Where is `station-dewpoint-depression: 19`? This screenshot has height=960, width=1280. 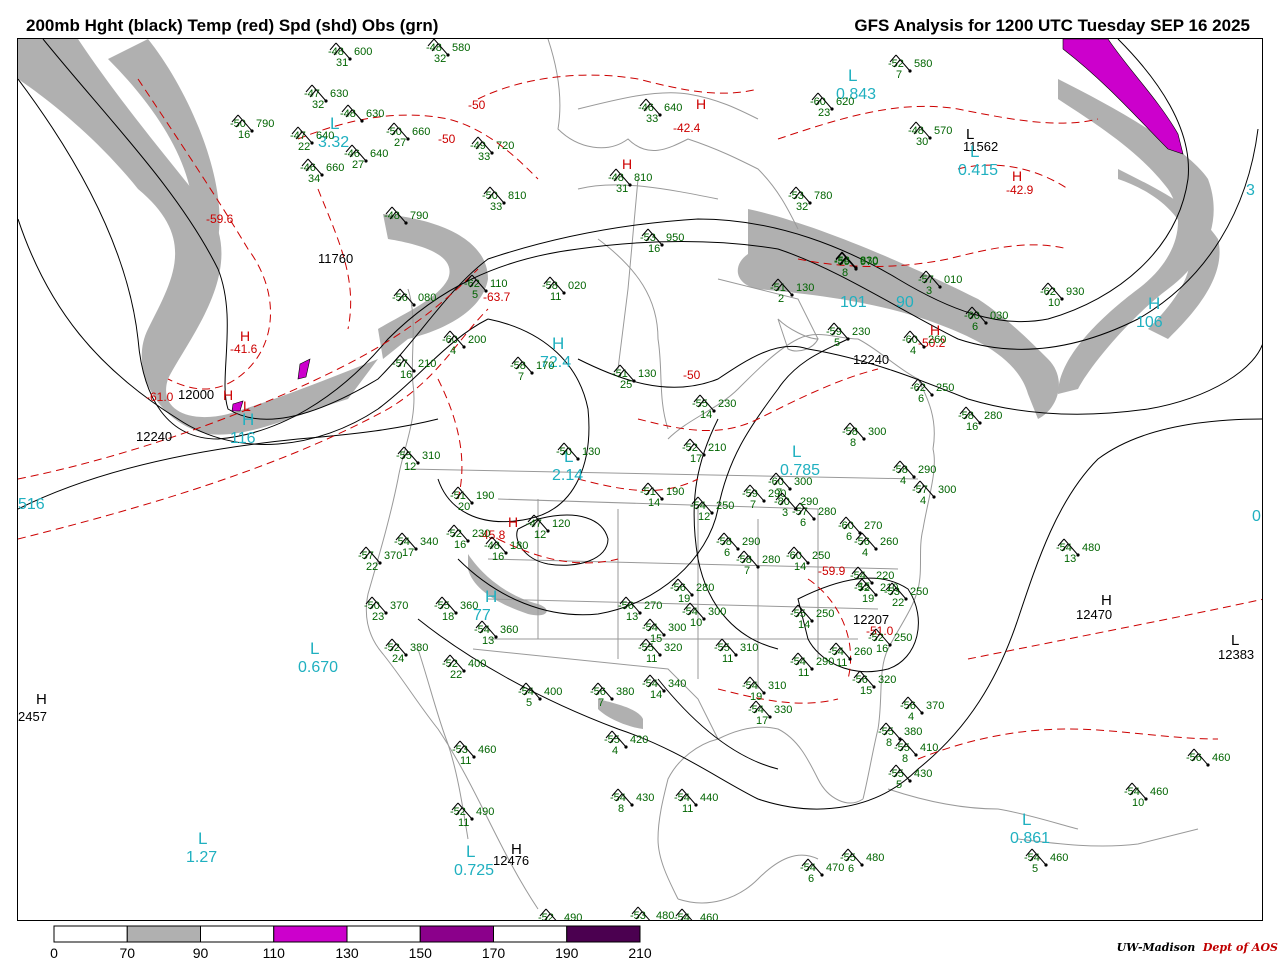 station-dewpoint-depression: 19 is located at coordinates (684, 599).